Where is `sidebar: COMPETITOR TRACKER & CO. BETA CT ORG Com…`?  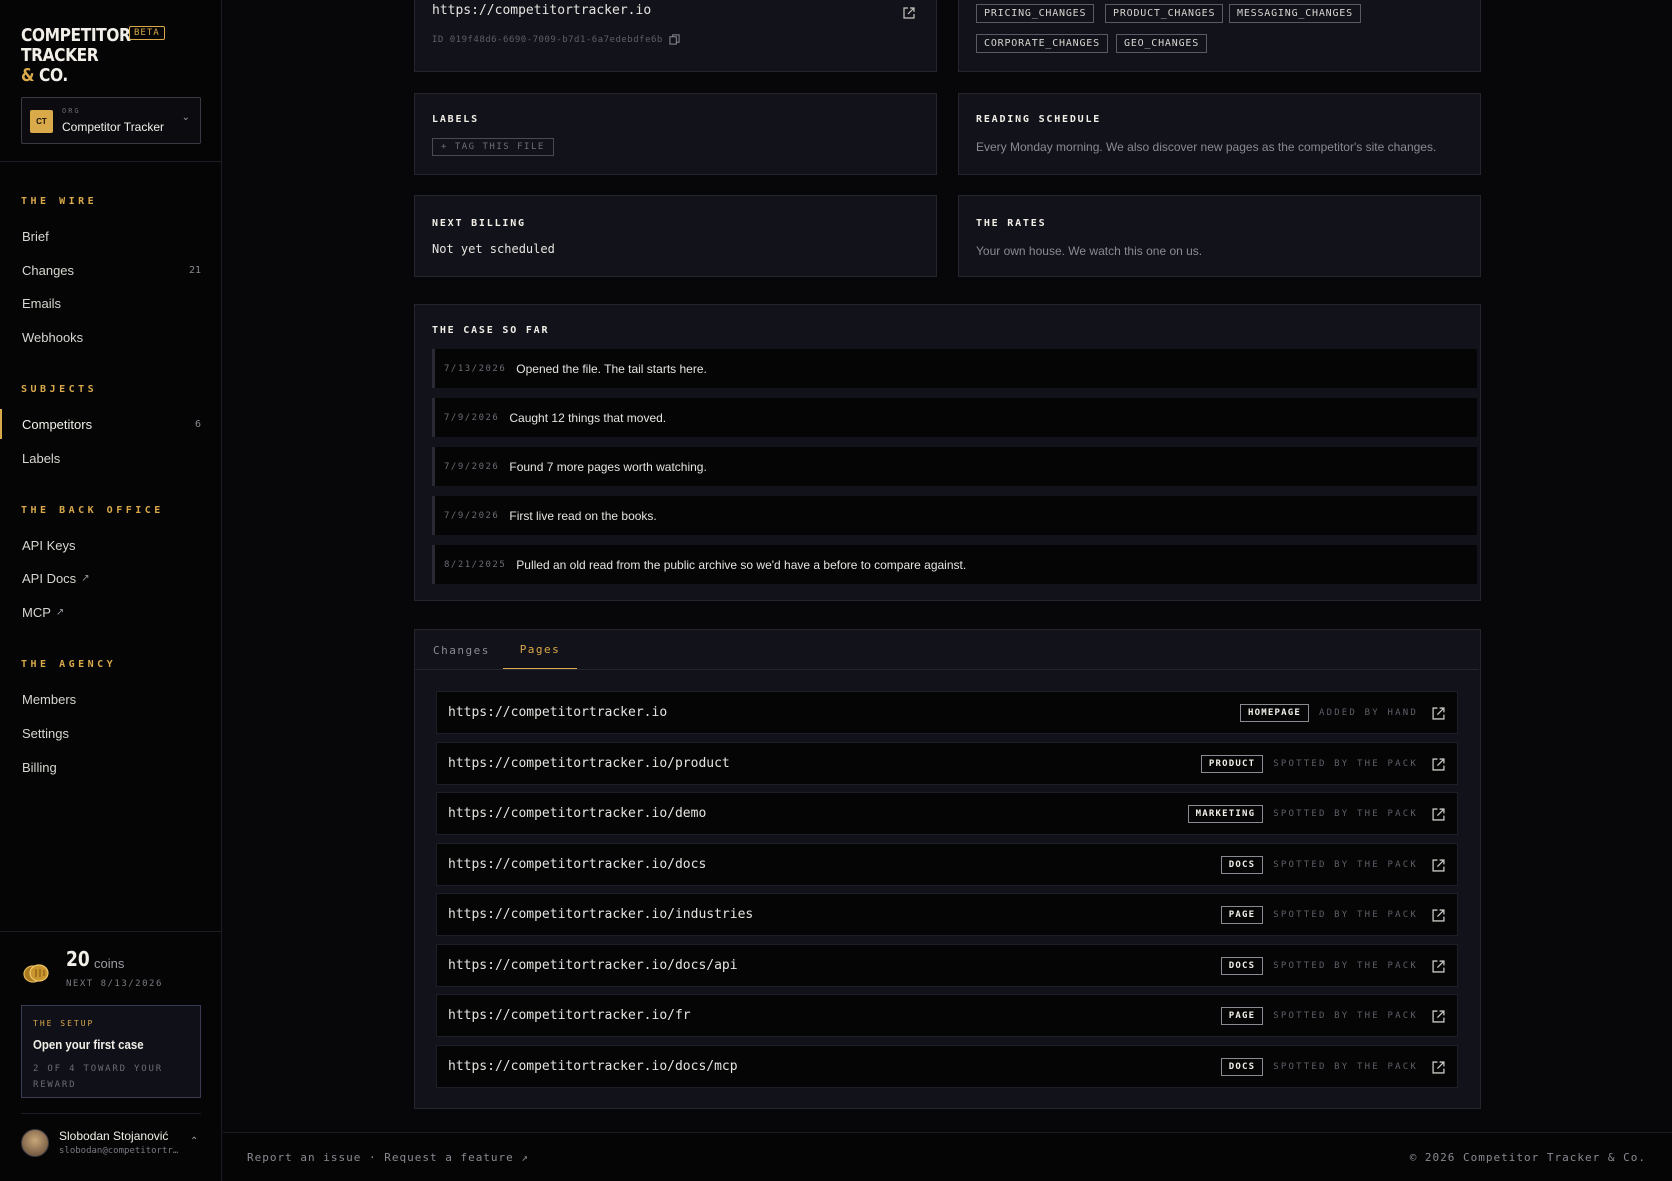 sidebar: COMPETITOR TRACKER & CO. BETA CT ORG Com… is located at coordinates (111, 590).